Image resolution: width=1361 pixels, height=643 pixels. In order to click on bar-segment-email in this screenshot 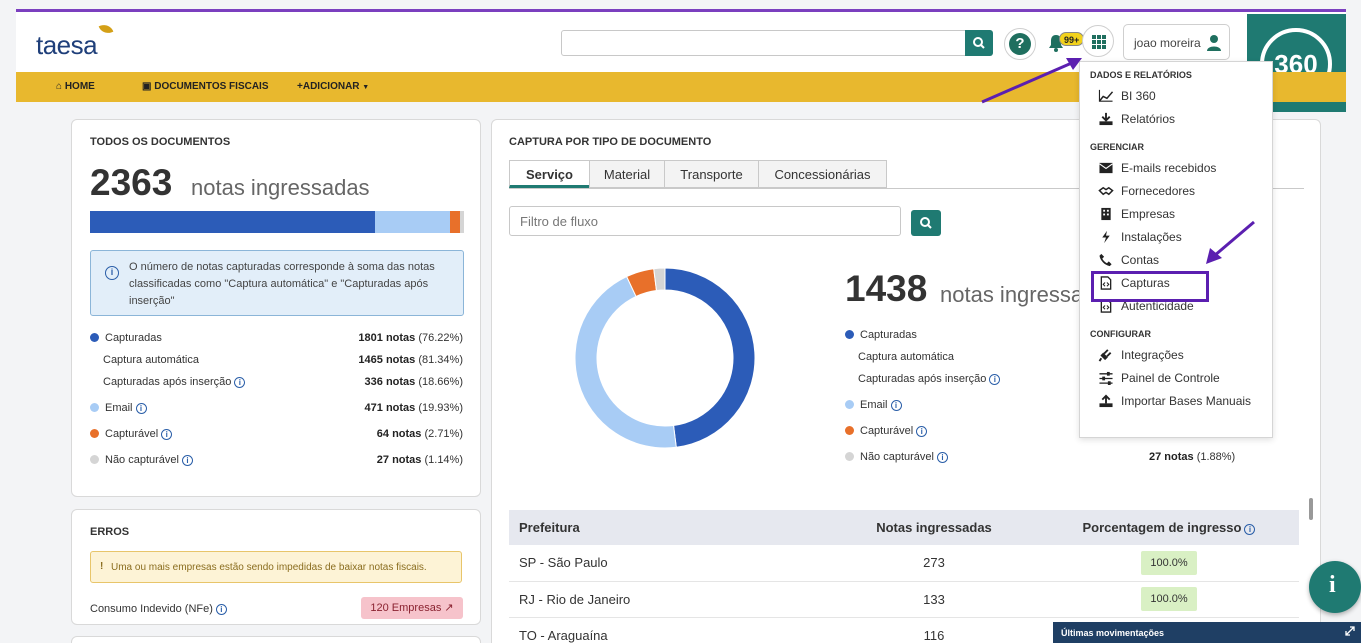, I will do `click(412, 222)`.